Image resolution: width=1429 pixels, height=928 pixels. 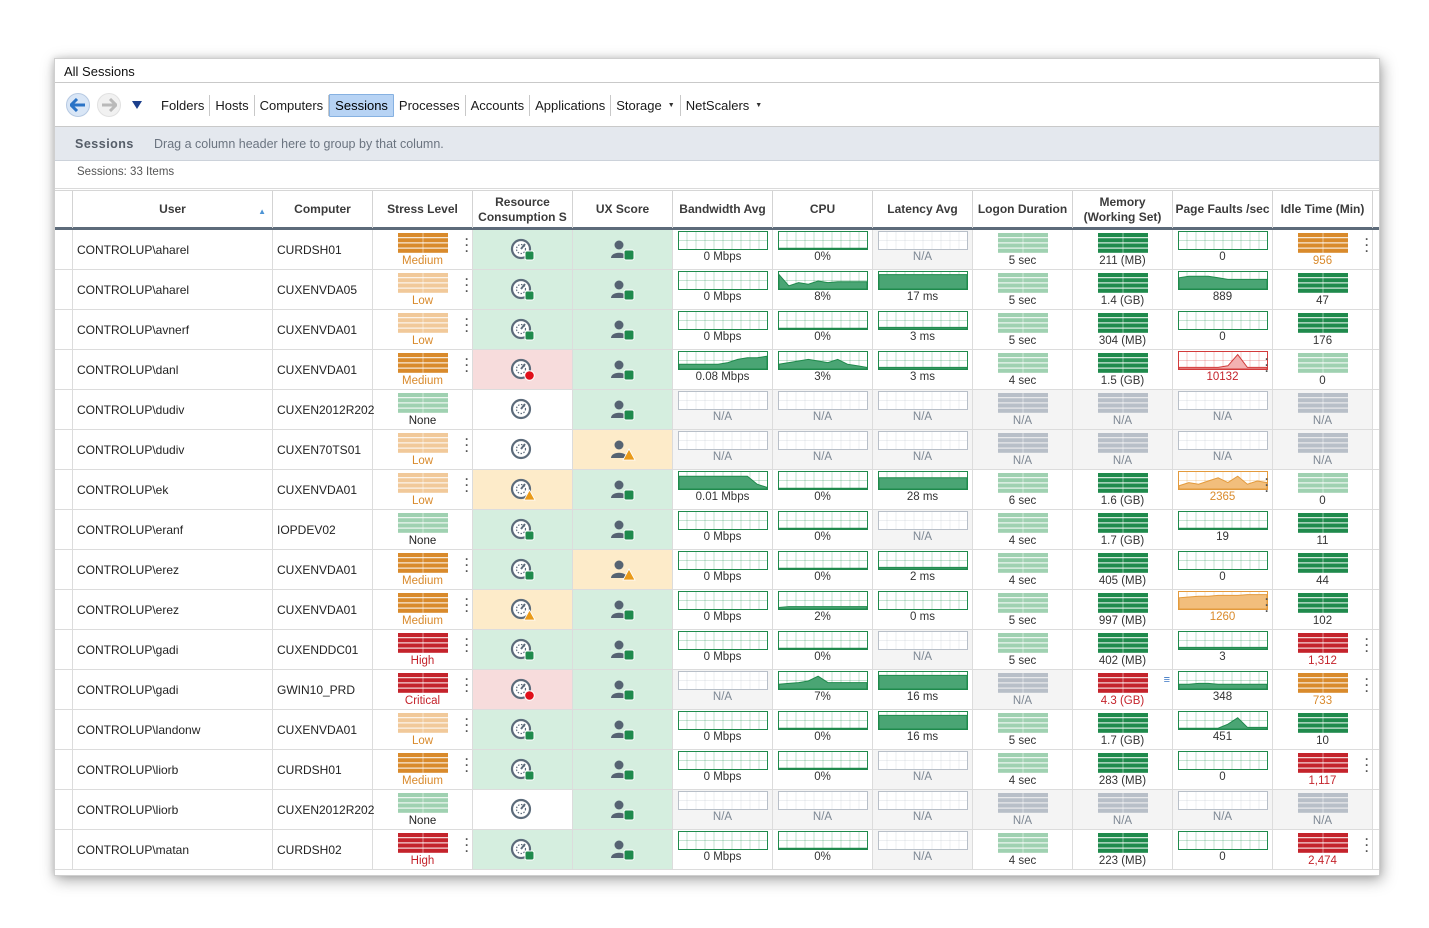 I want to click on column-header-pagefaults: Page Faults /sec, so click(x=1223, y=209).